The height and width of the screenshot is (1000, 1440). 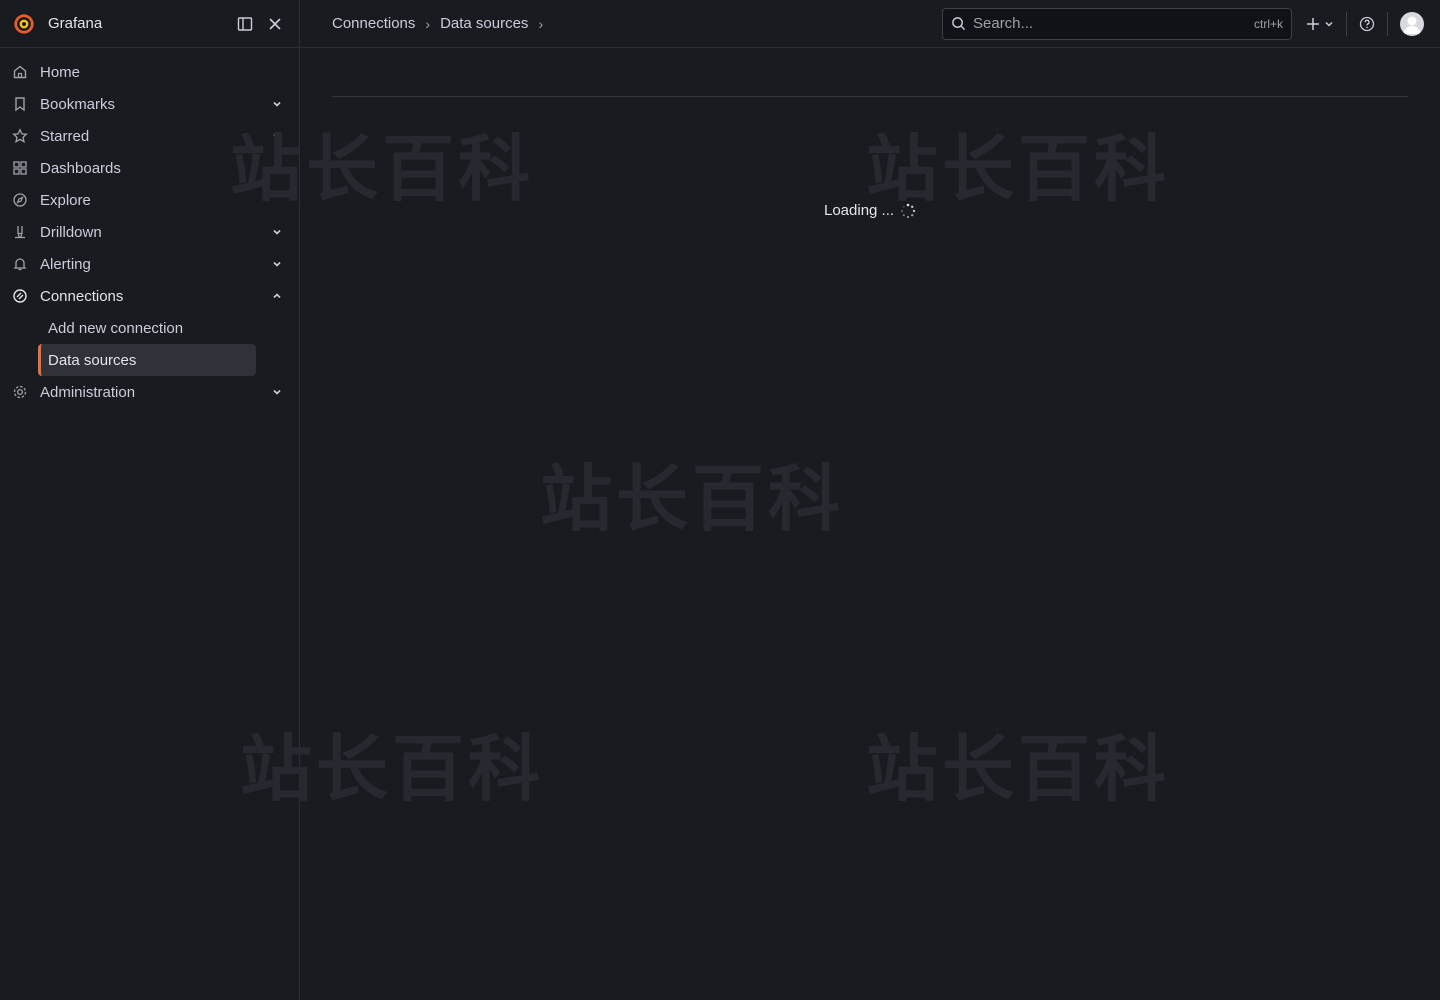 What do you see at coordinates (65, 264) in the screenshot?
I see `sidebar-item-label: Alerting` at bounding box center [65, 264].